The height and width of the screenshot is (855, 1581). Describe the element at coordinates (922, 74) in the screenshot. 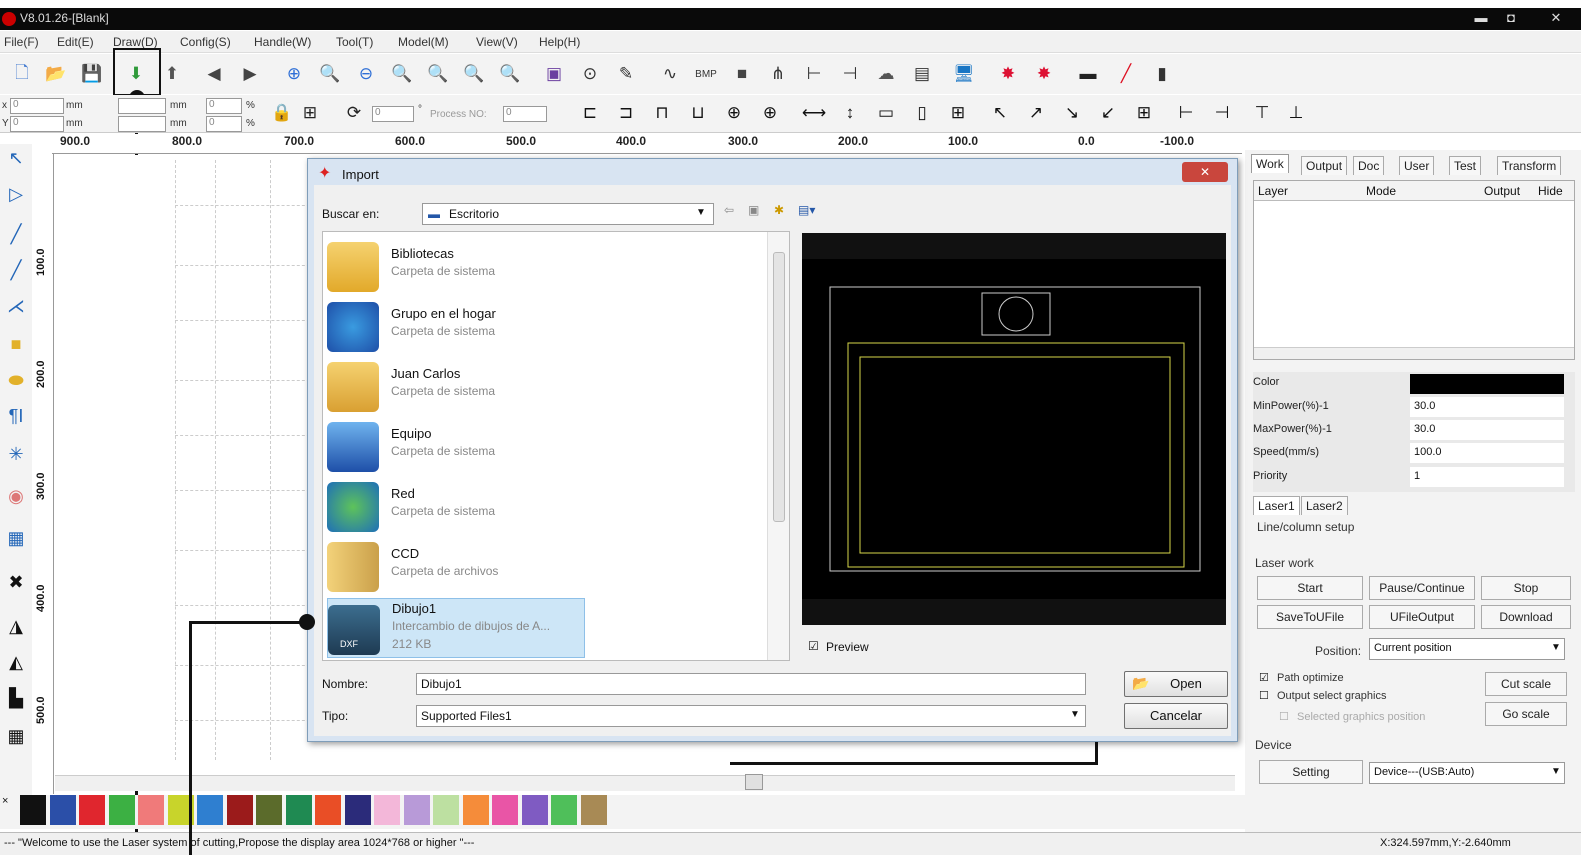

I see `list-icon: ▤` at that location.